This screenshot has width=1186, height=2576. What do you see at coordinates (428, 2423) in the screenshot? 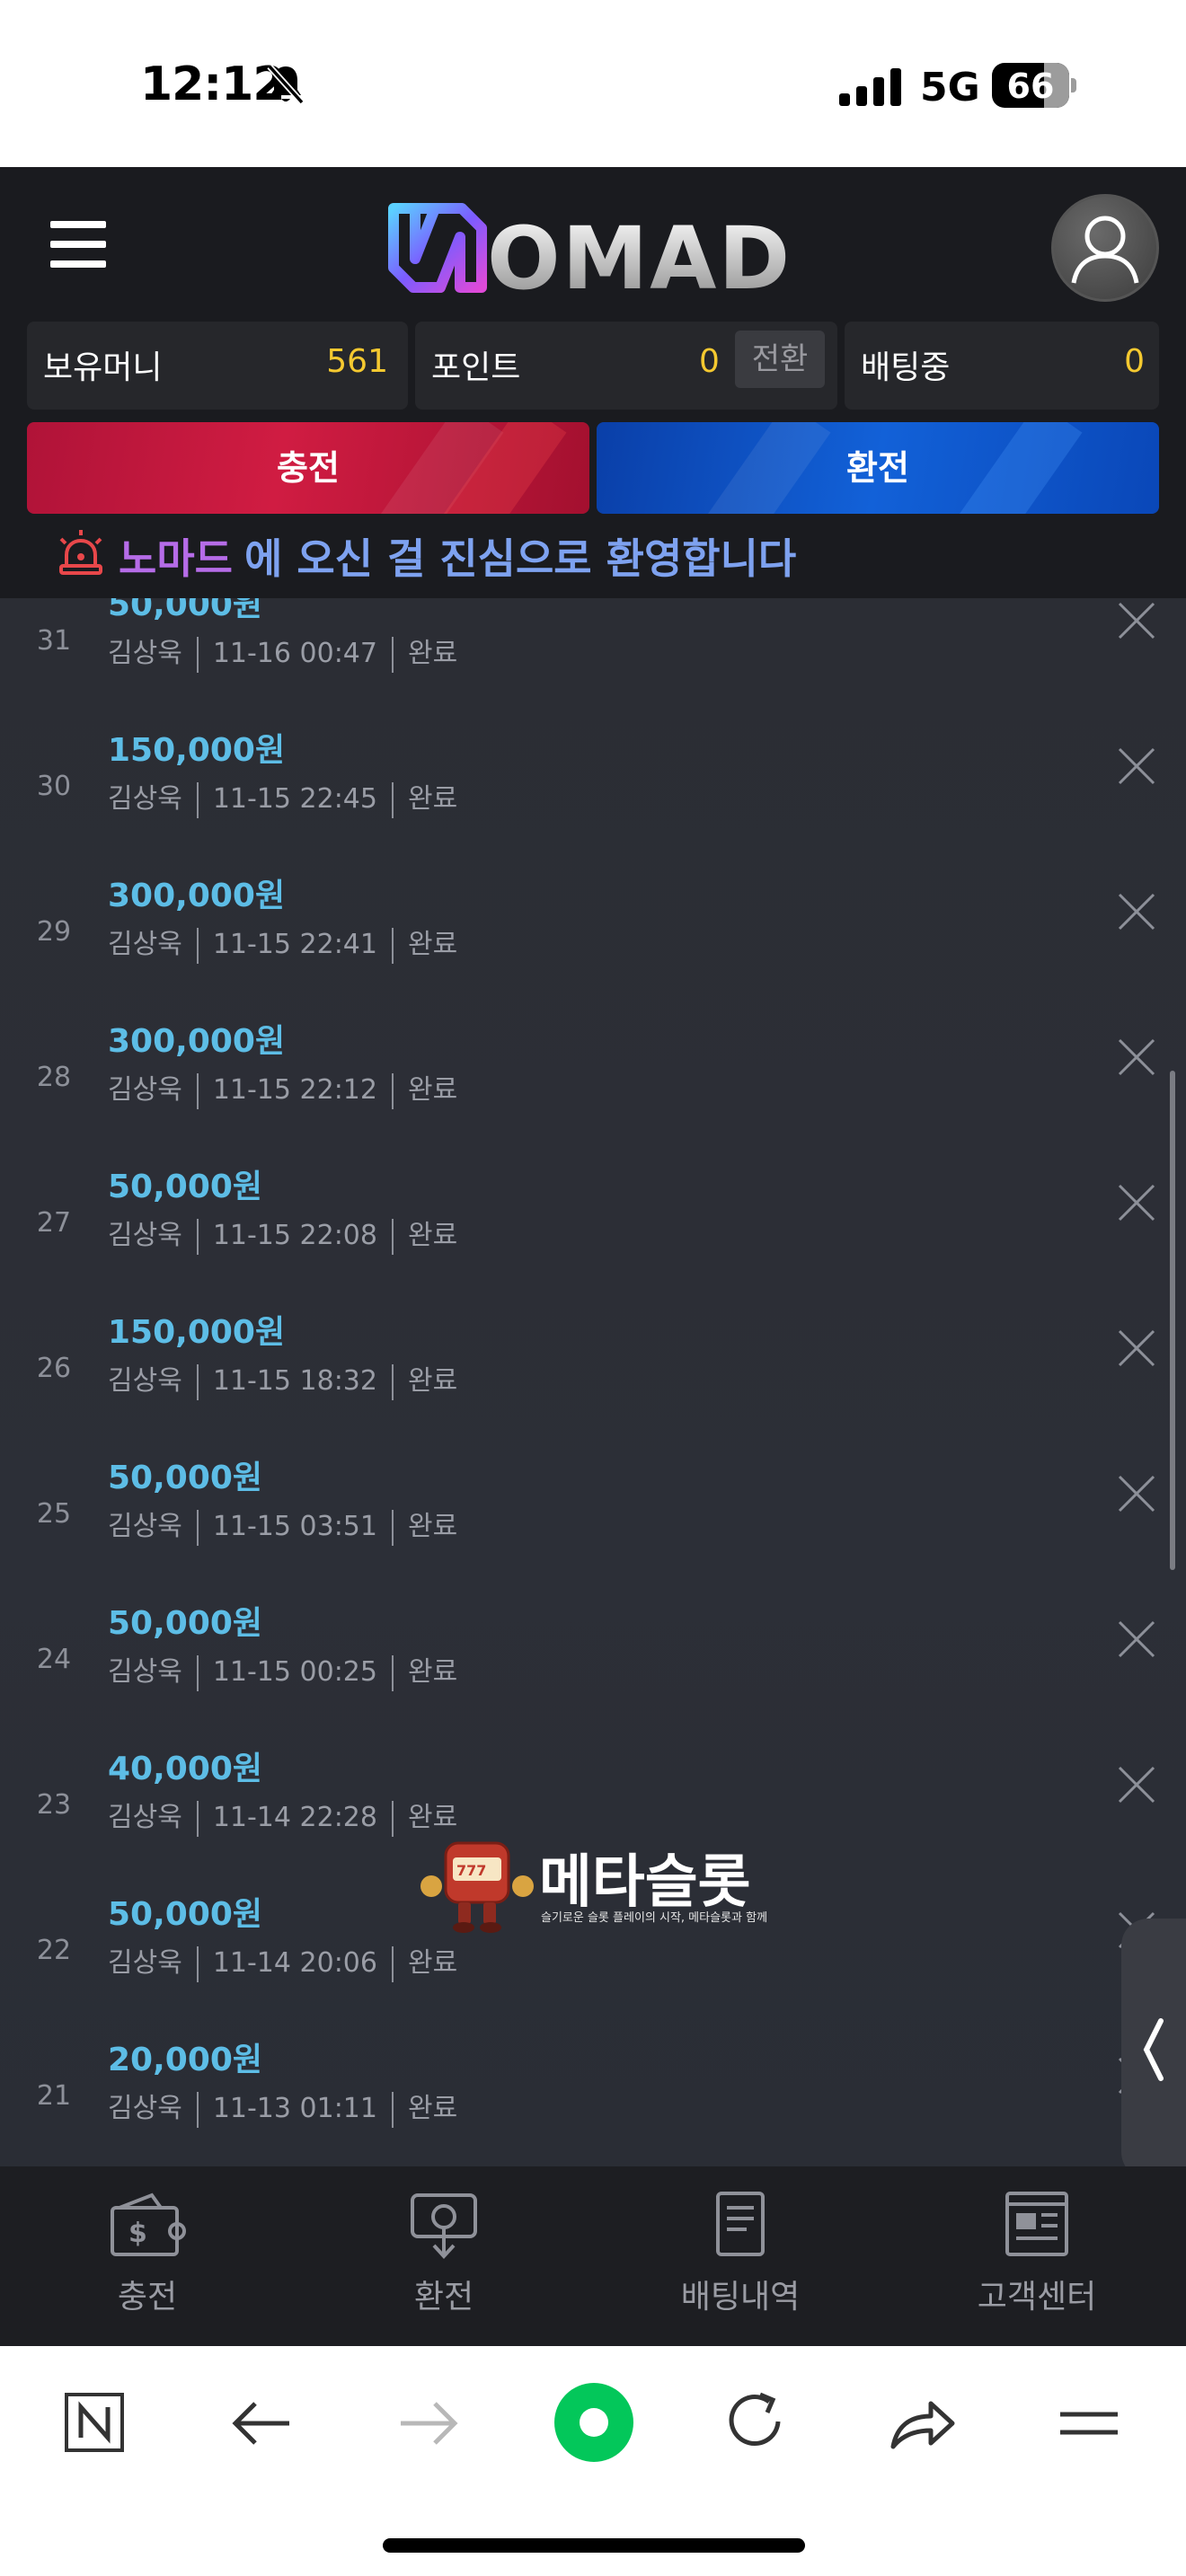
I see `forward-arrow-icon` at bounding box center [428, 2423].